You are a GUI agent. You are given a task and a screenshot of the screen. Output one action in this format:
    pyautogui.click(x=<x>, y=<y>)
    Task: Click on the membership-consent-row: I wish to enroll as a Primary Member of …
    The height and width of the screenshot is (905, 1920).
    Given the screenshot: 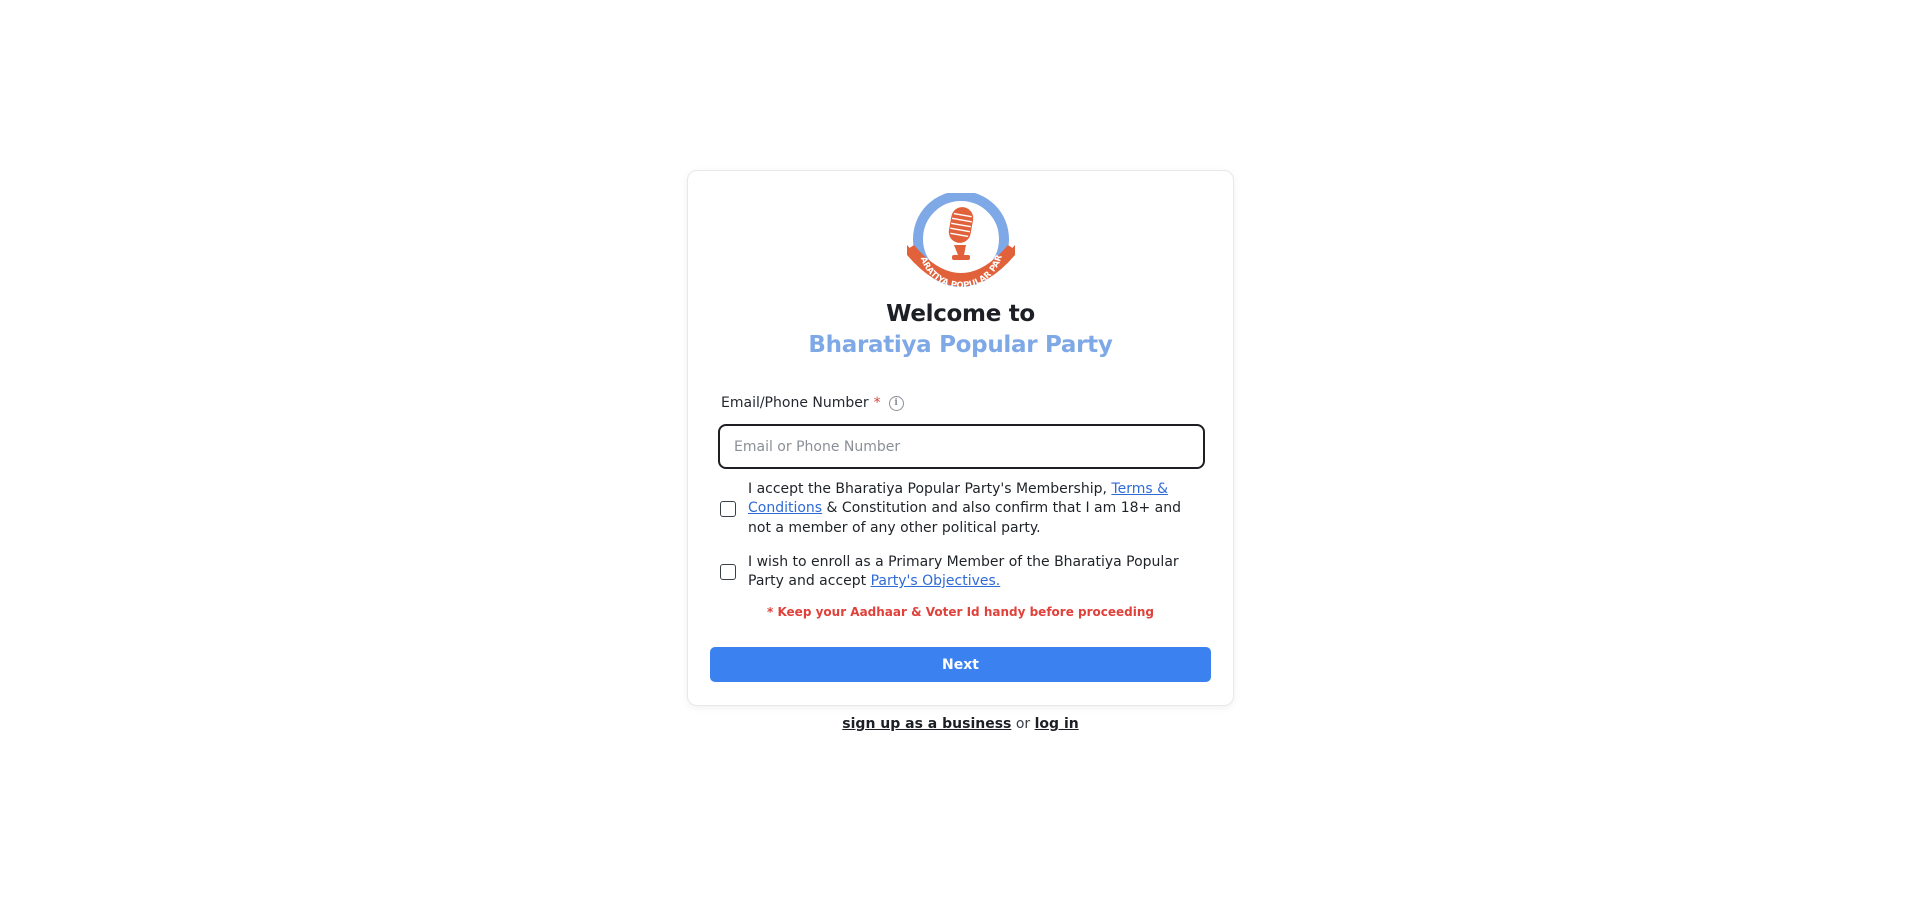 What is the action you would take?
    pyautogui.click(x=960, y=572)
    